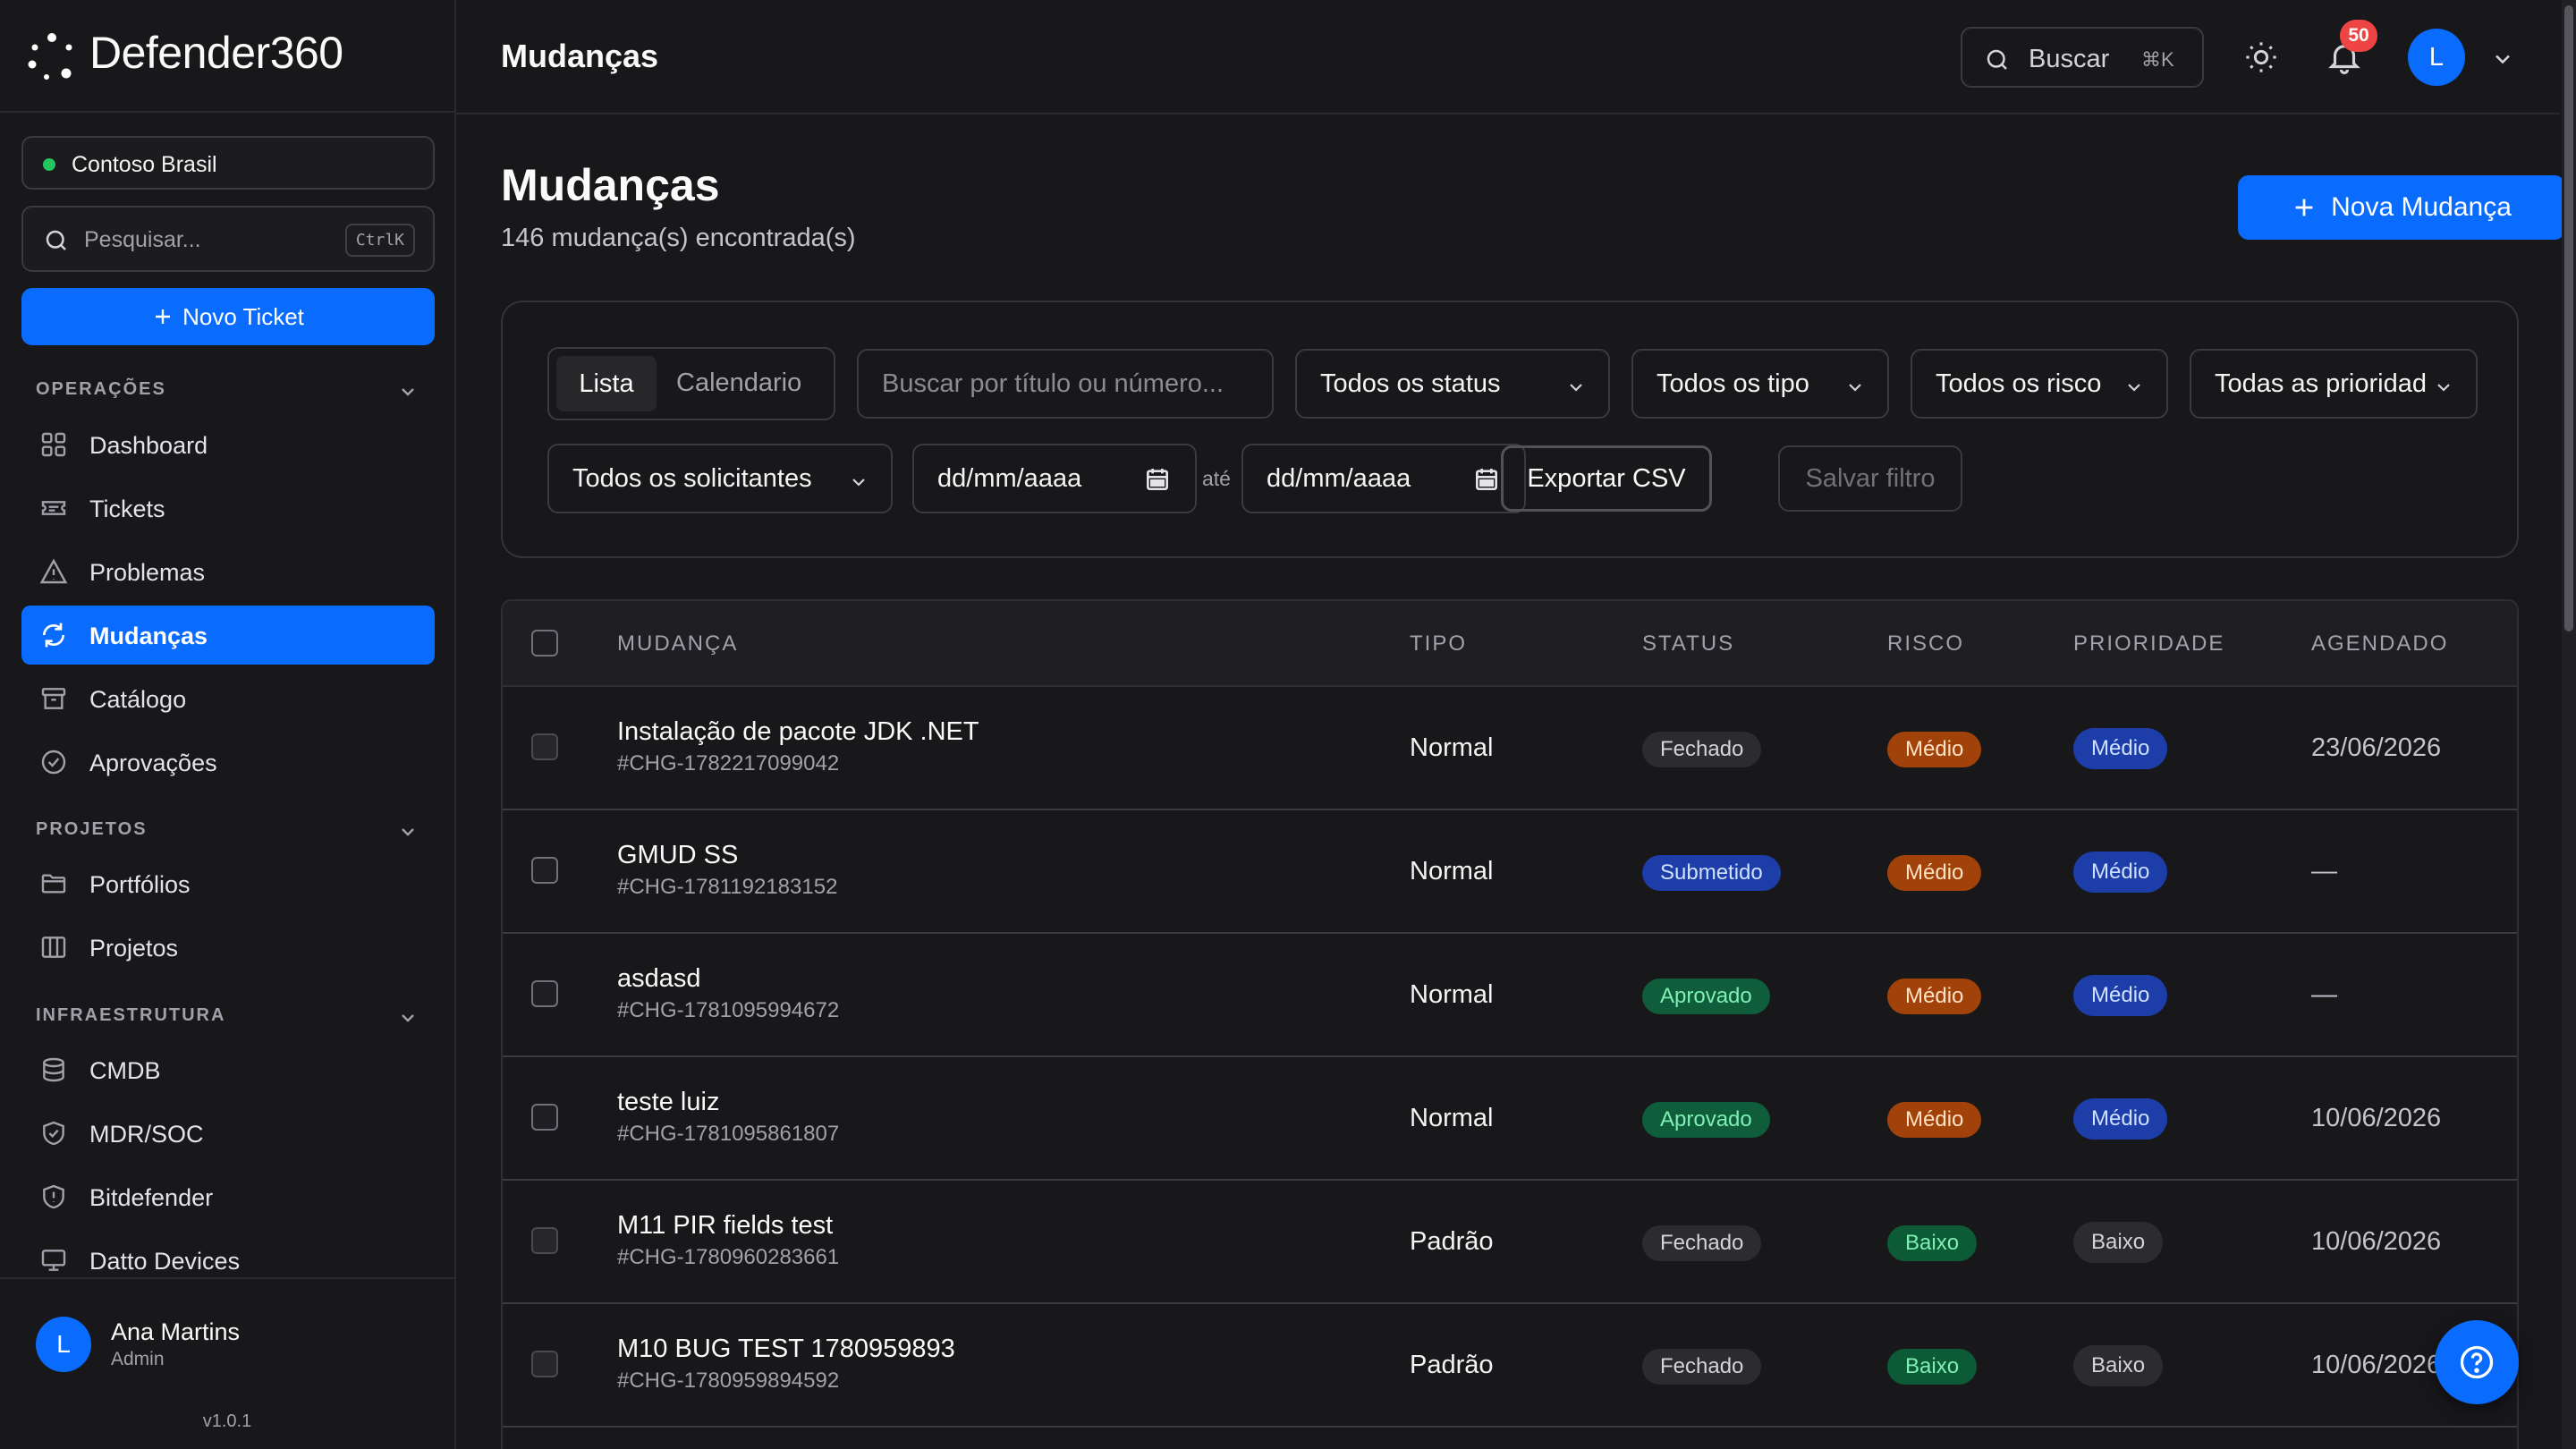 The width and height of the screenshot is (2576, 1449). Describe the element at coordinates (2477, 1362) in the screenshot. I see `help-button` at that location.